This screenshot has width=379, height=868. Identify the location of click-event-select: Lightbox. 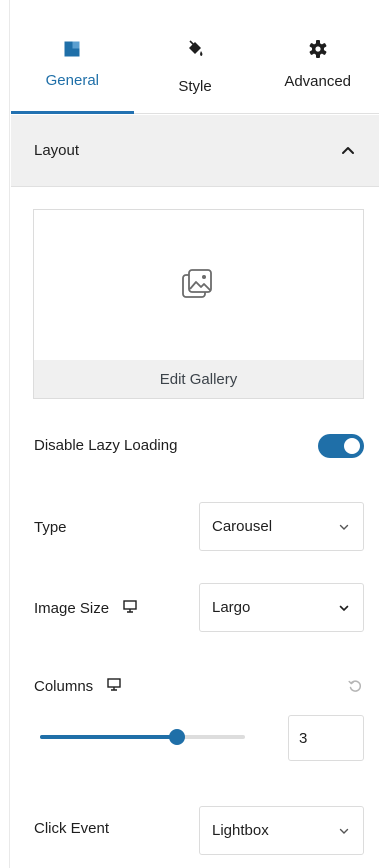
(281, 830).